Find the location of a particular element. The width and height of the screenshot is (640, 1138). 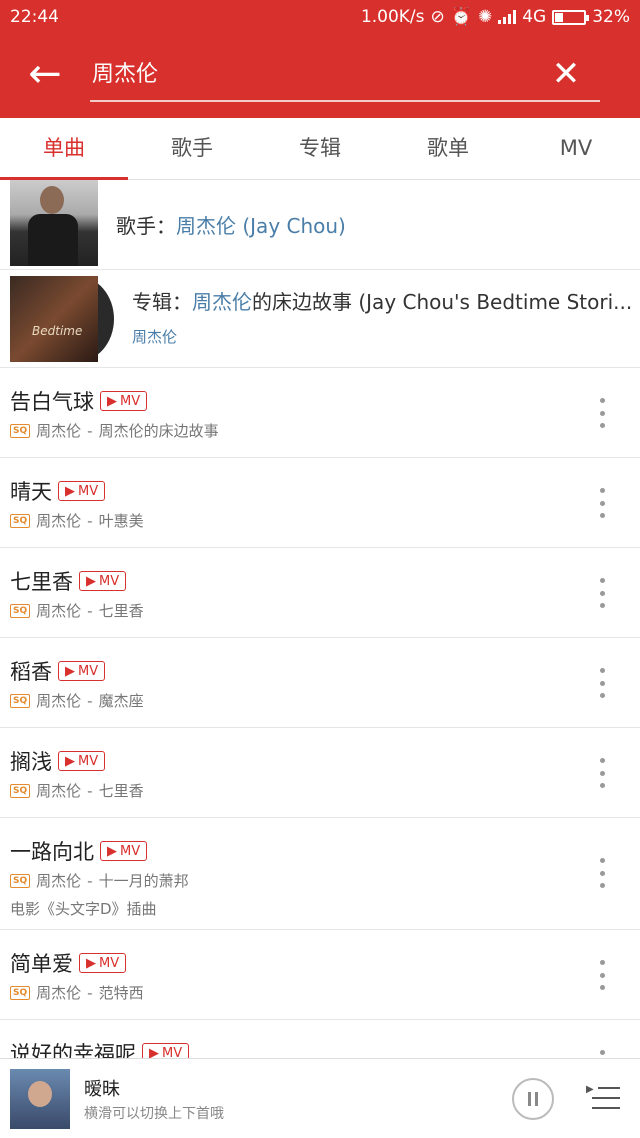

song-row: 搁浅 ▶ MV SQ 周杰伦 - 七里香 is located at coordinates (320, 773).